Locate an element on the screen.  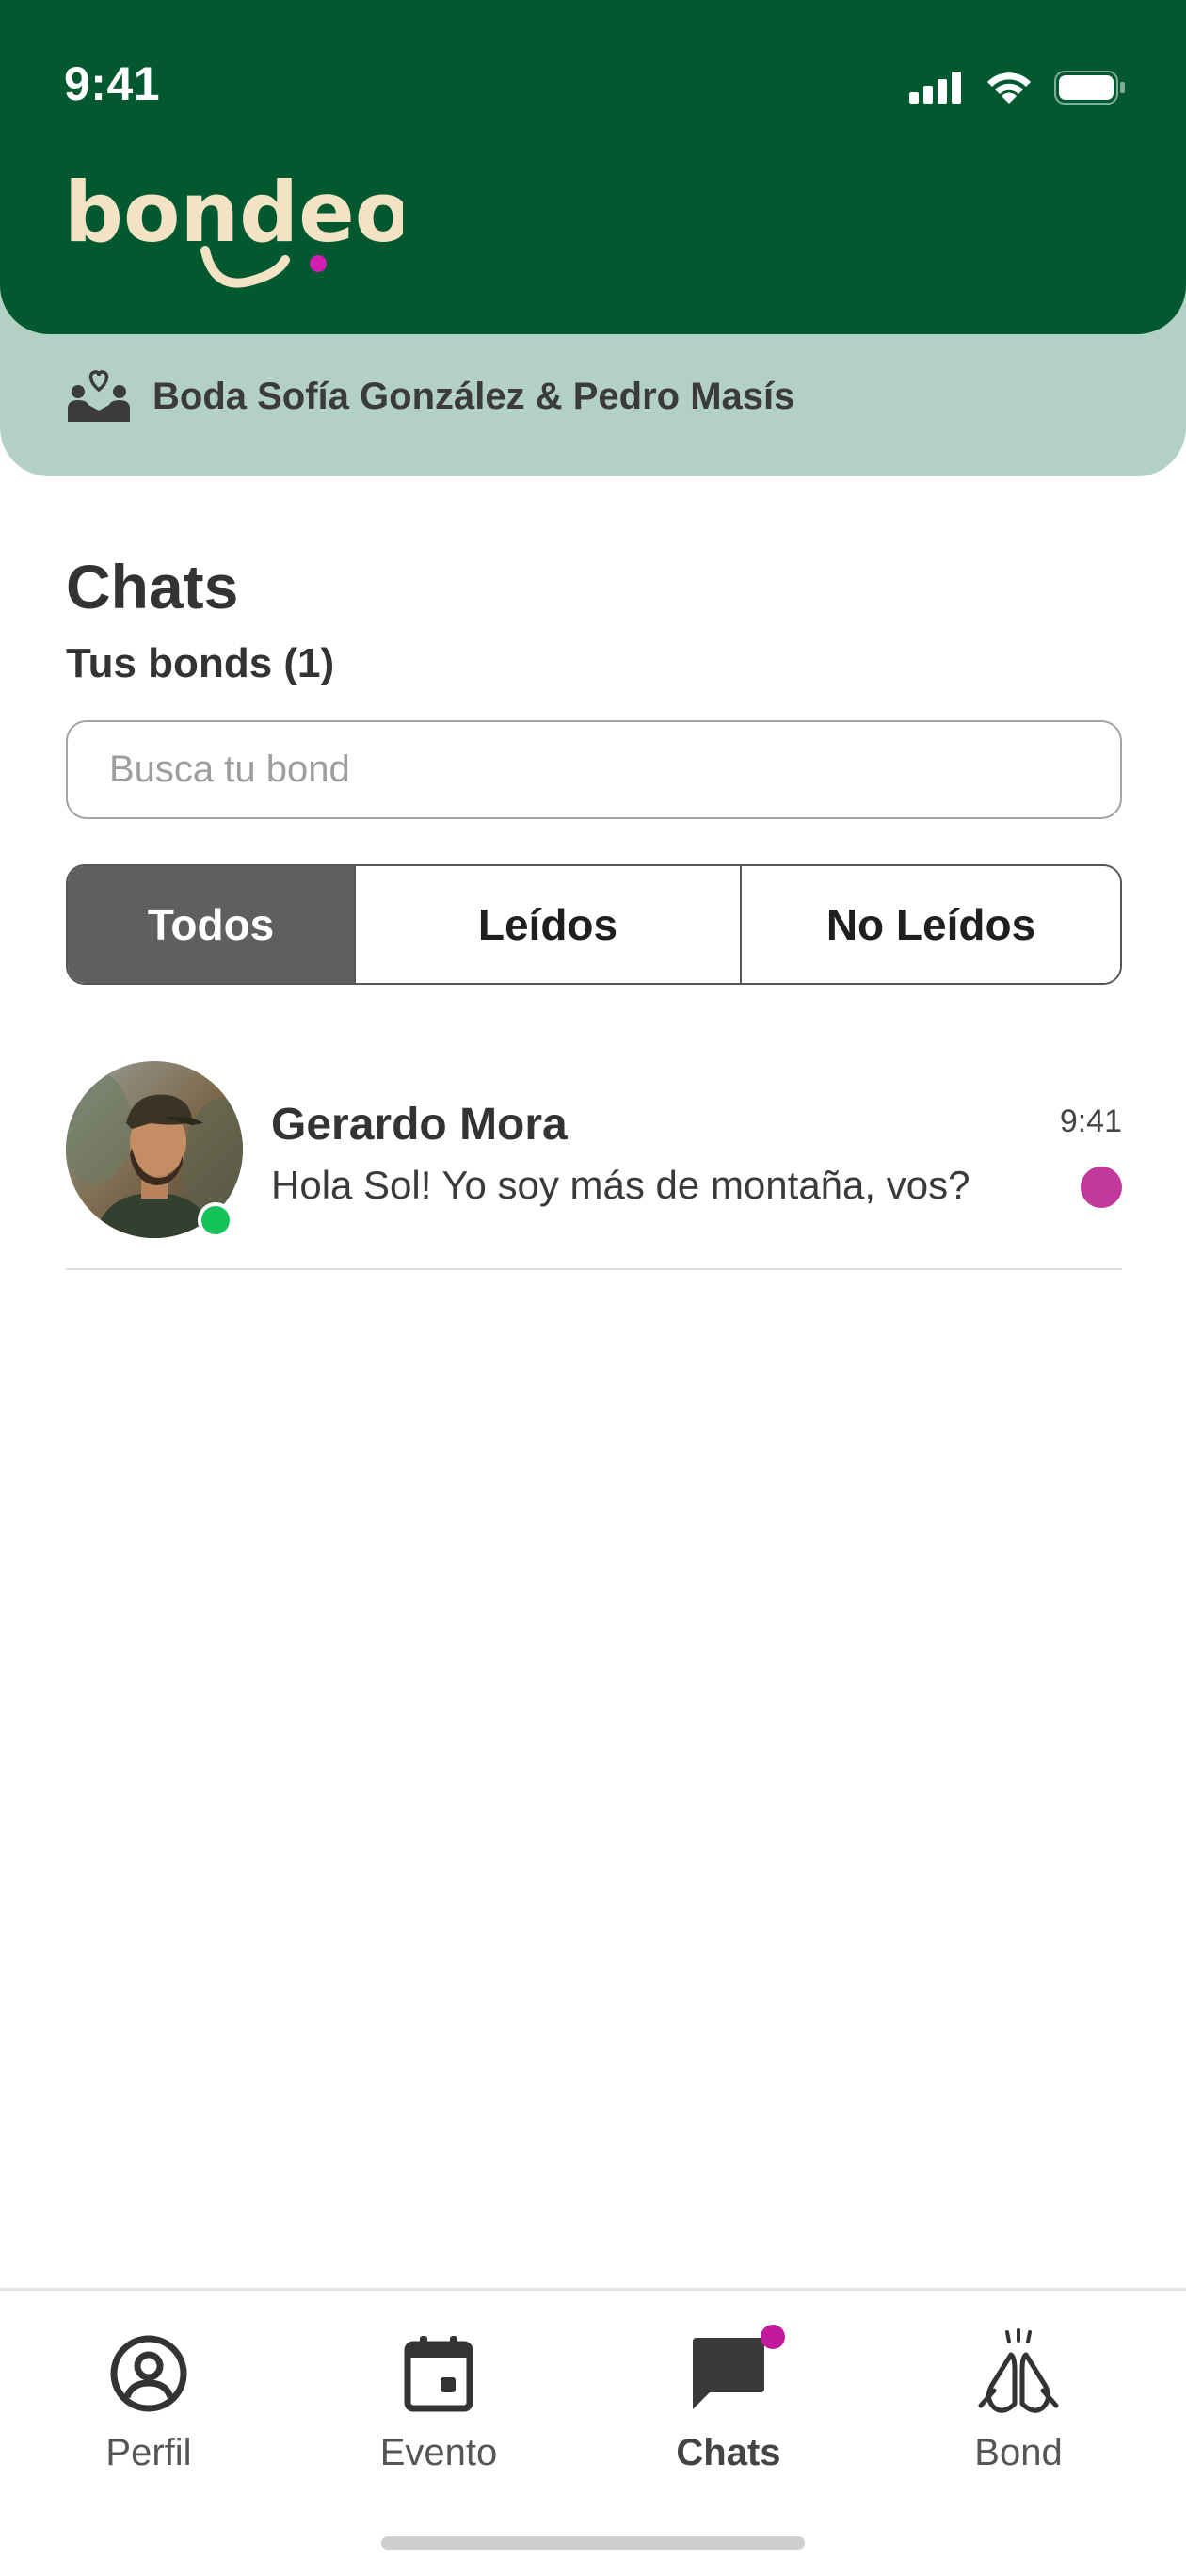
event-selector: Boda Sofía González & Pedro Masís is located at coordinates (430, 396).